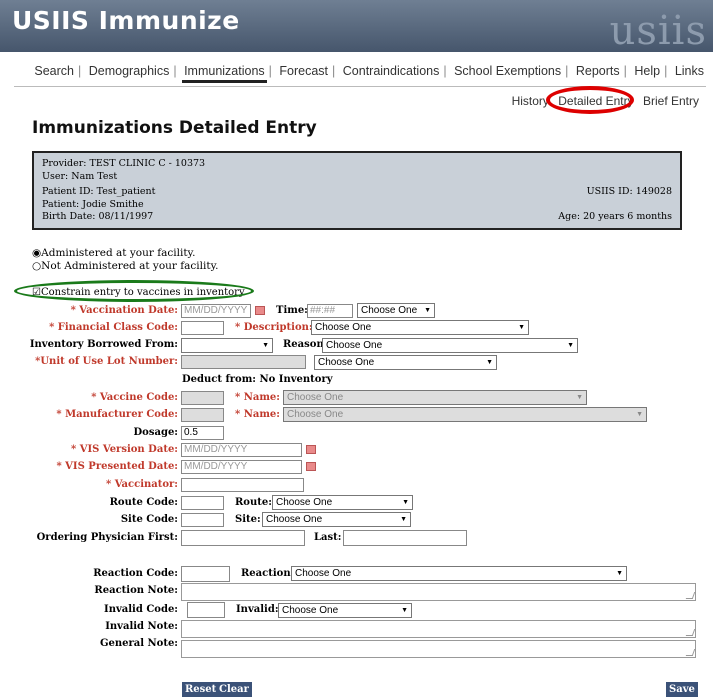  I want to click on invalid-note-textarea, so click(438, 629).